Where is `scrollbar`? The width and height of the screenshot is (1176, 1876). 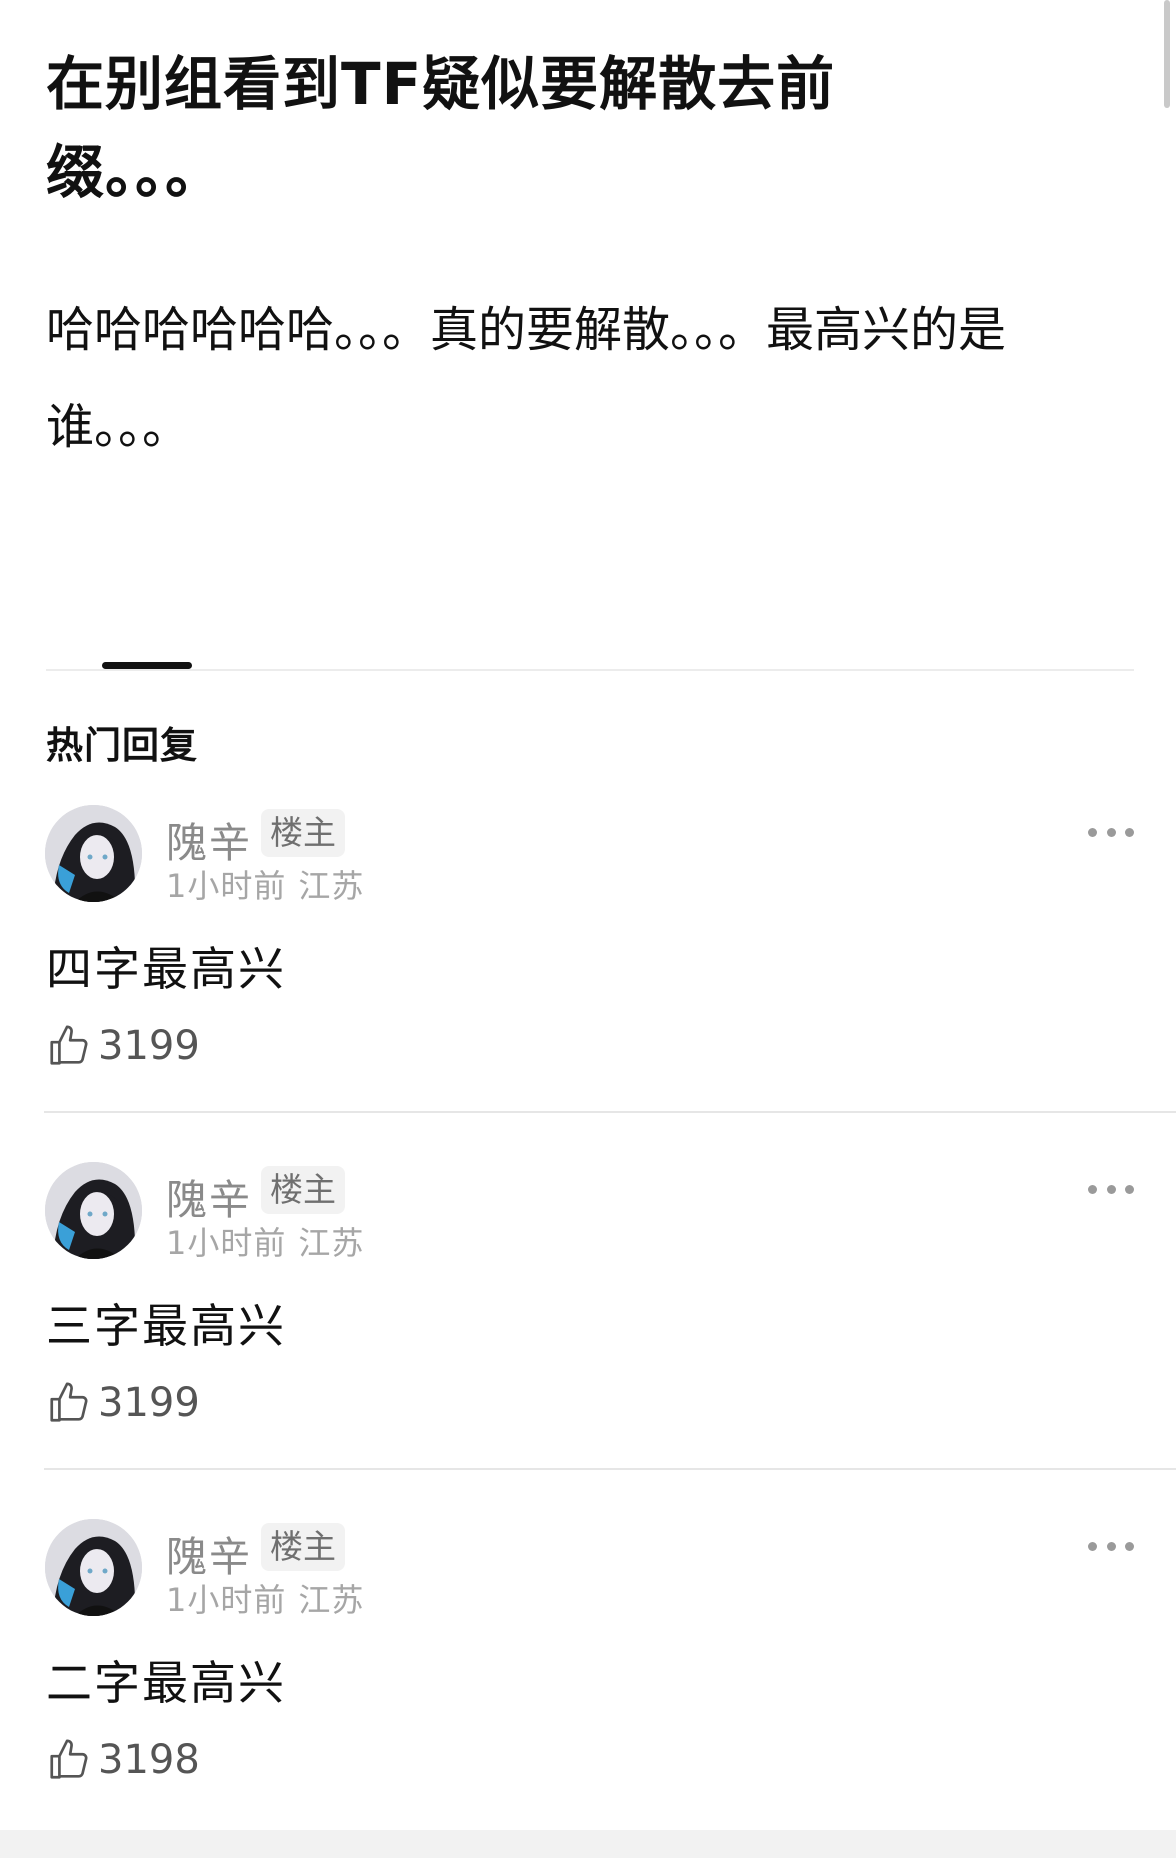
scrollbar is located at coordinates (1167, 54).